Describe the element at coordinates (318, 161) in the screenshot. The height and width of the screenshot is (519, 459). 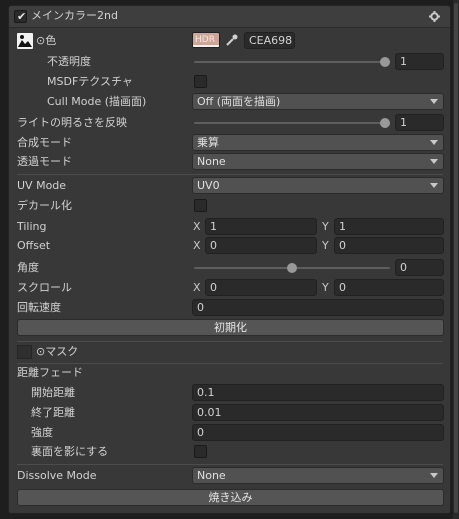
I see `transparency-dropdown: None` at that location.